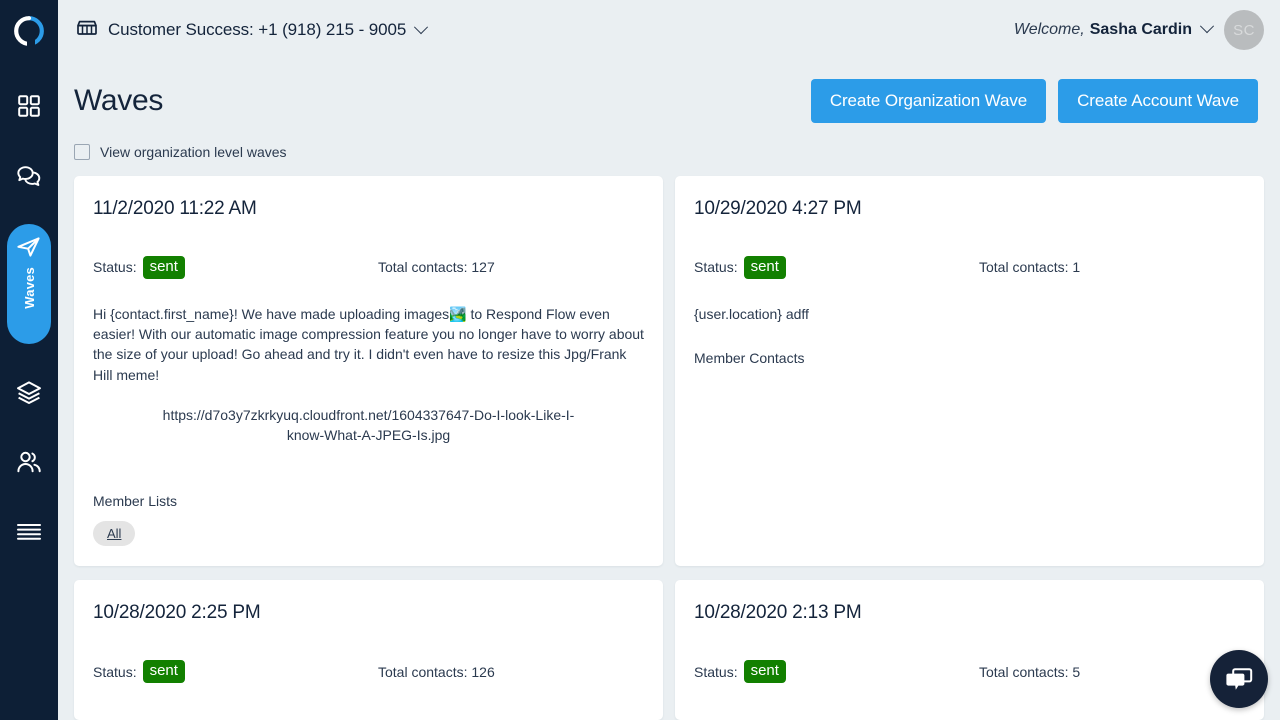 The image size is (1280, 720). I want to click on page-title: Waves, so click(119, 100).